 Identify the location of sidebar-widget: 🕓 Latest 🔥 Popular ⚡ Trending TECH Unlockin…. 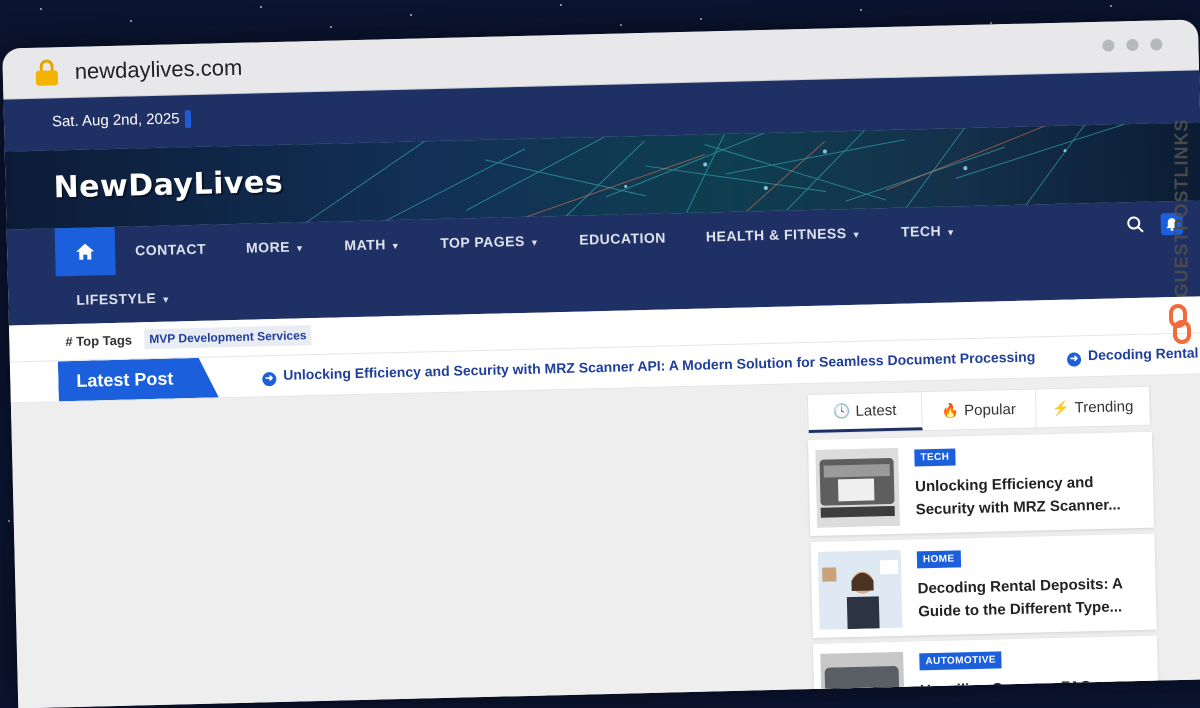
(983, 546).